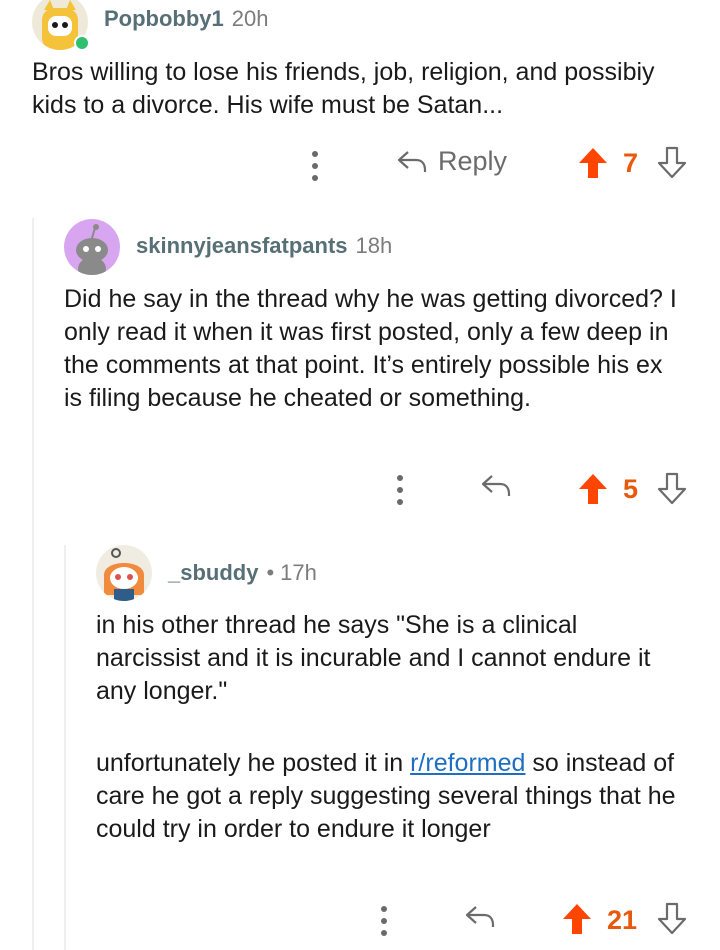  I want to click on username: skinnyjeansfatpants, so click(242, 246).